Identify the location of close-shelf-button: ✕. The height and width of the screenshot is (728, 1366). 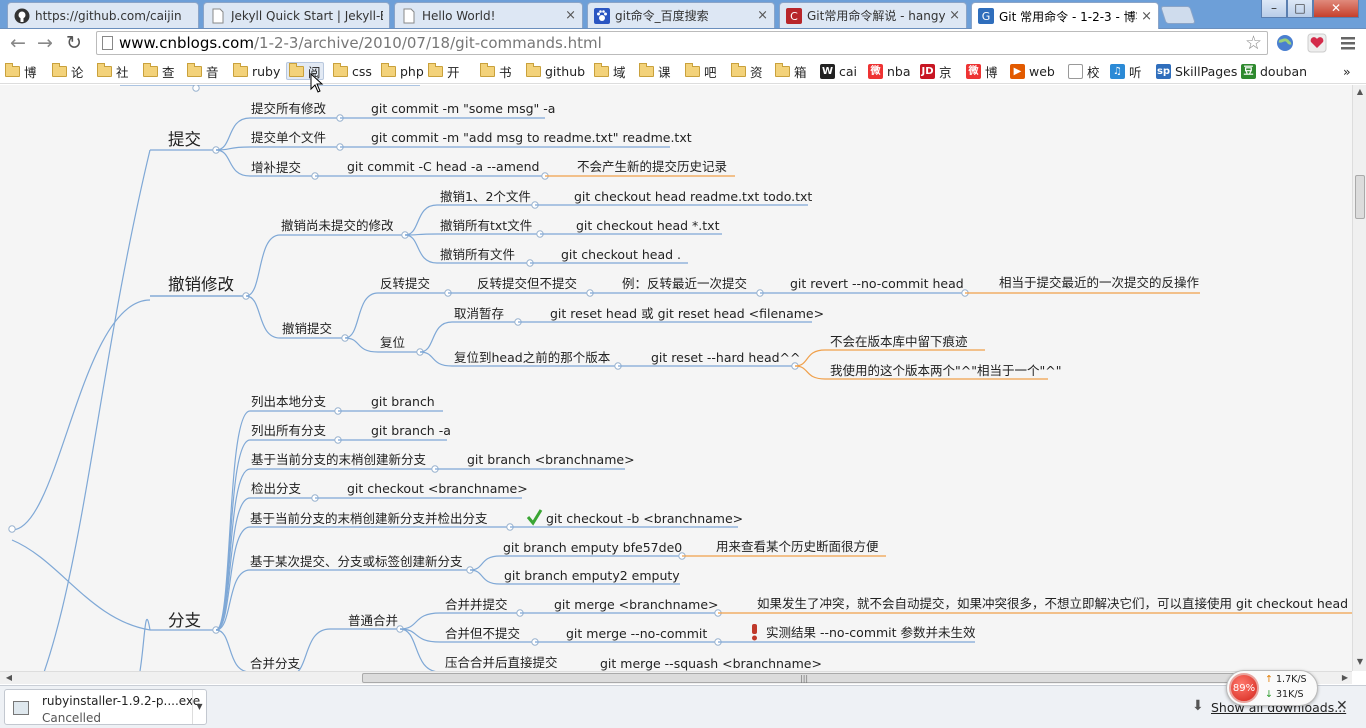
(1342, 706).